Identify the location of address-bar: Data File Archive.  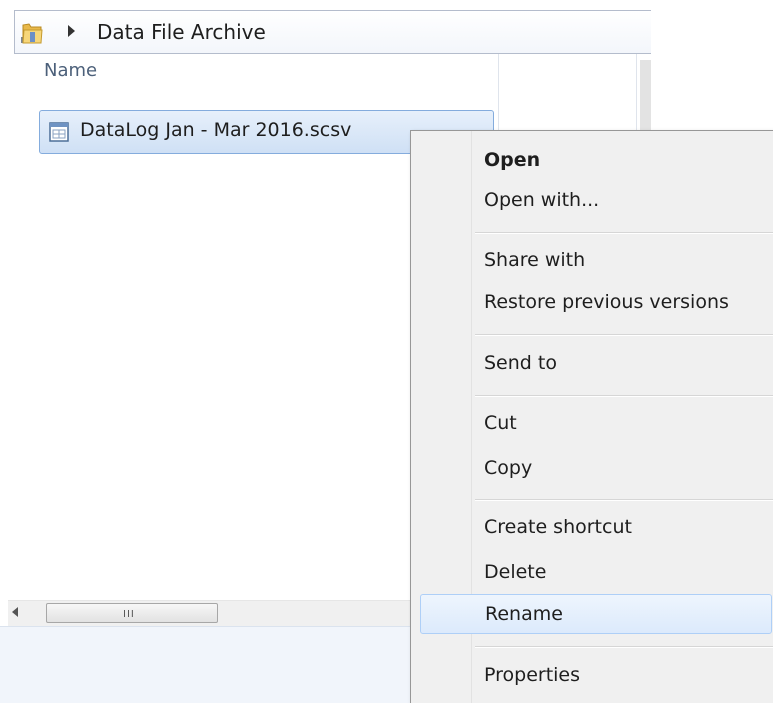
(332, 32).